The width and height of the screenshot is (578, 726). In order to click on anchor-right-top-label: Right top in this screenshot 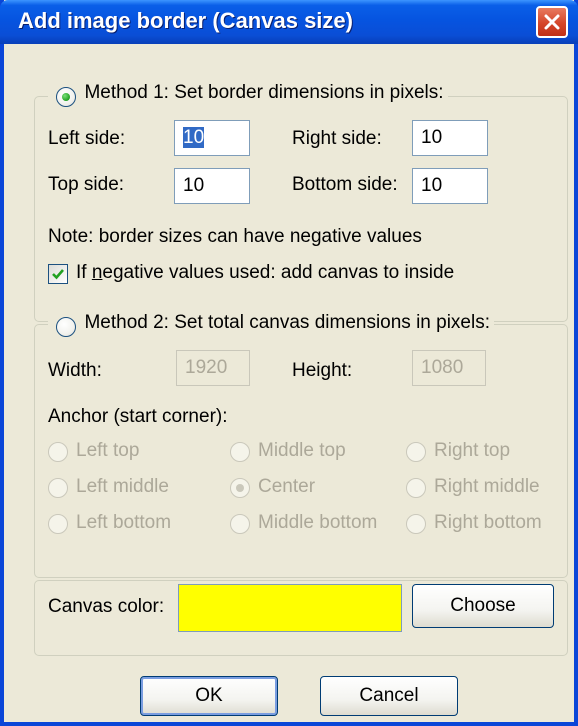, I will do `click(472, 451)`.